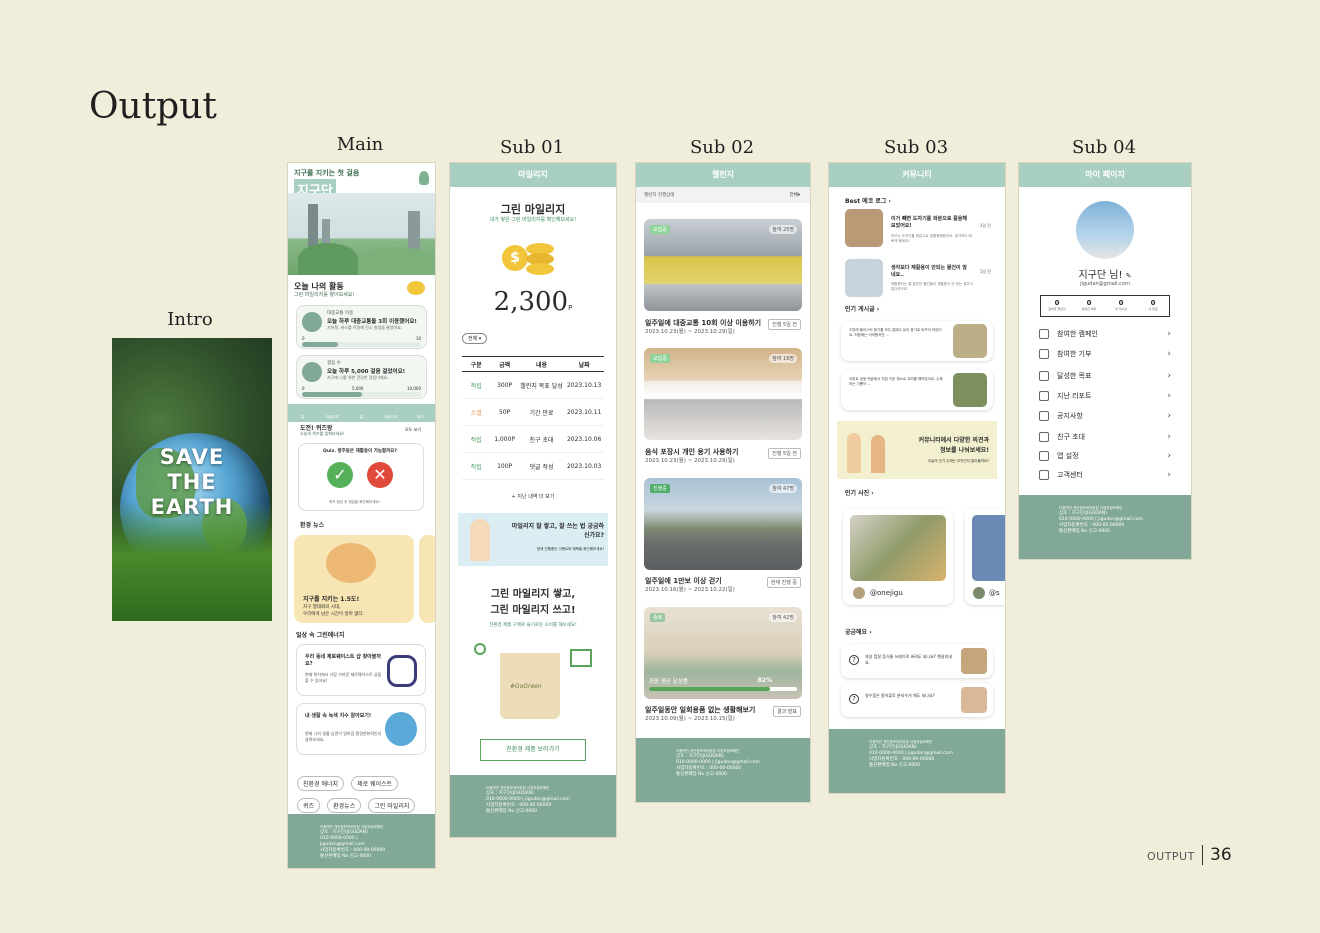  What do you see at coordinates (862, 308) in the screenshot?
I see `popular-posts-title: 인기 게시글 ›` at bounding box center [862, 308].